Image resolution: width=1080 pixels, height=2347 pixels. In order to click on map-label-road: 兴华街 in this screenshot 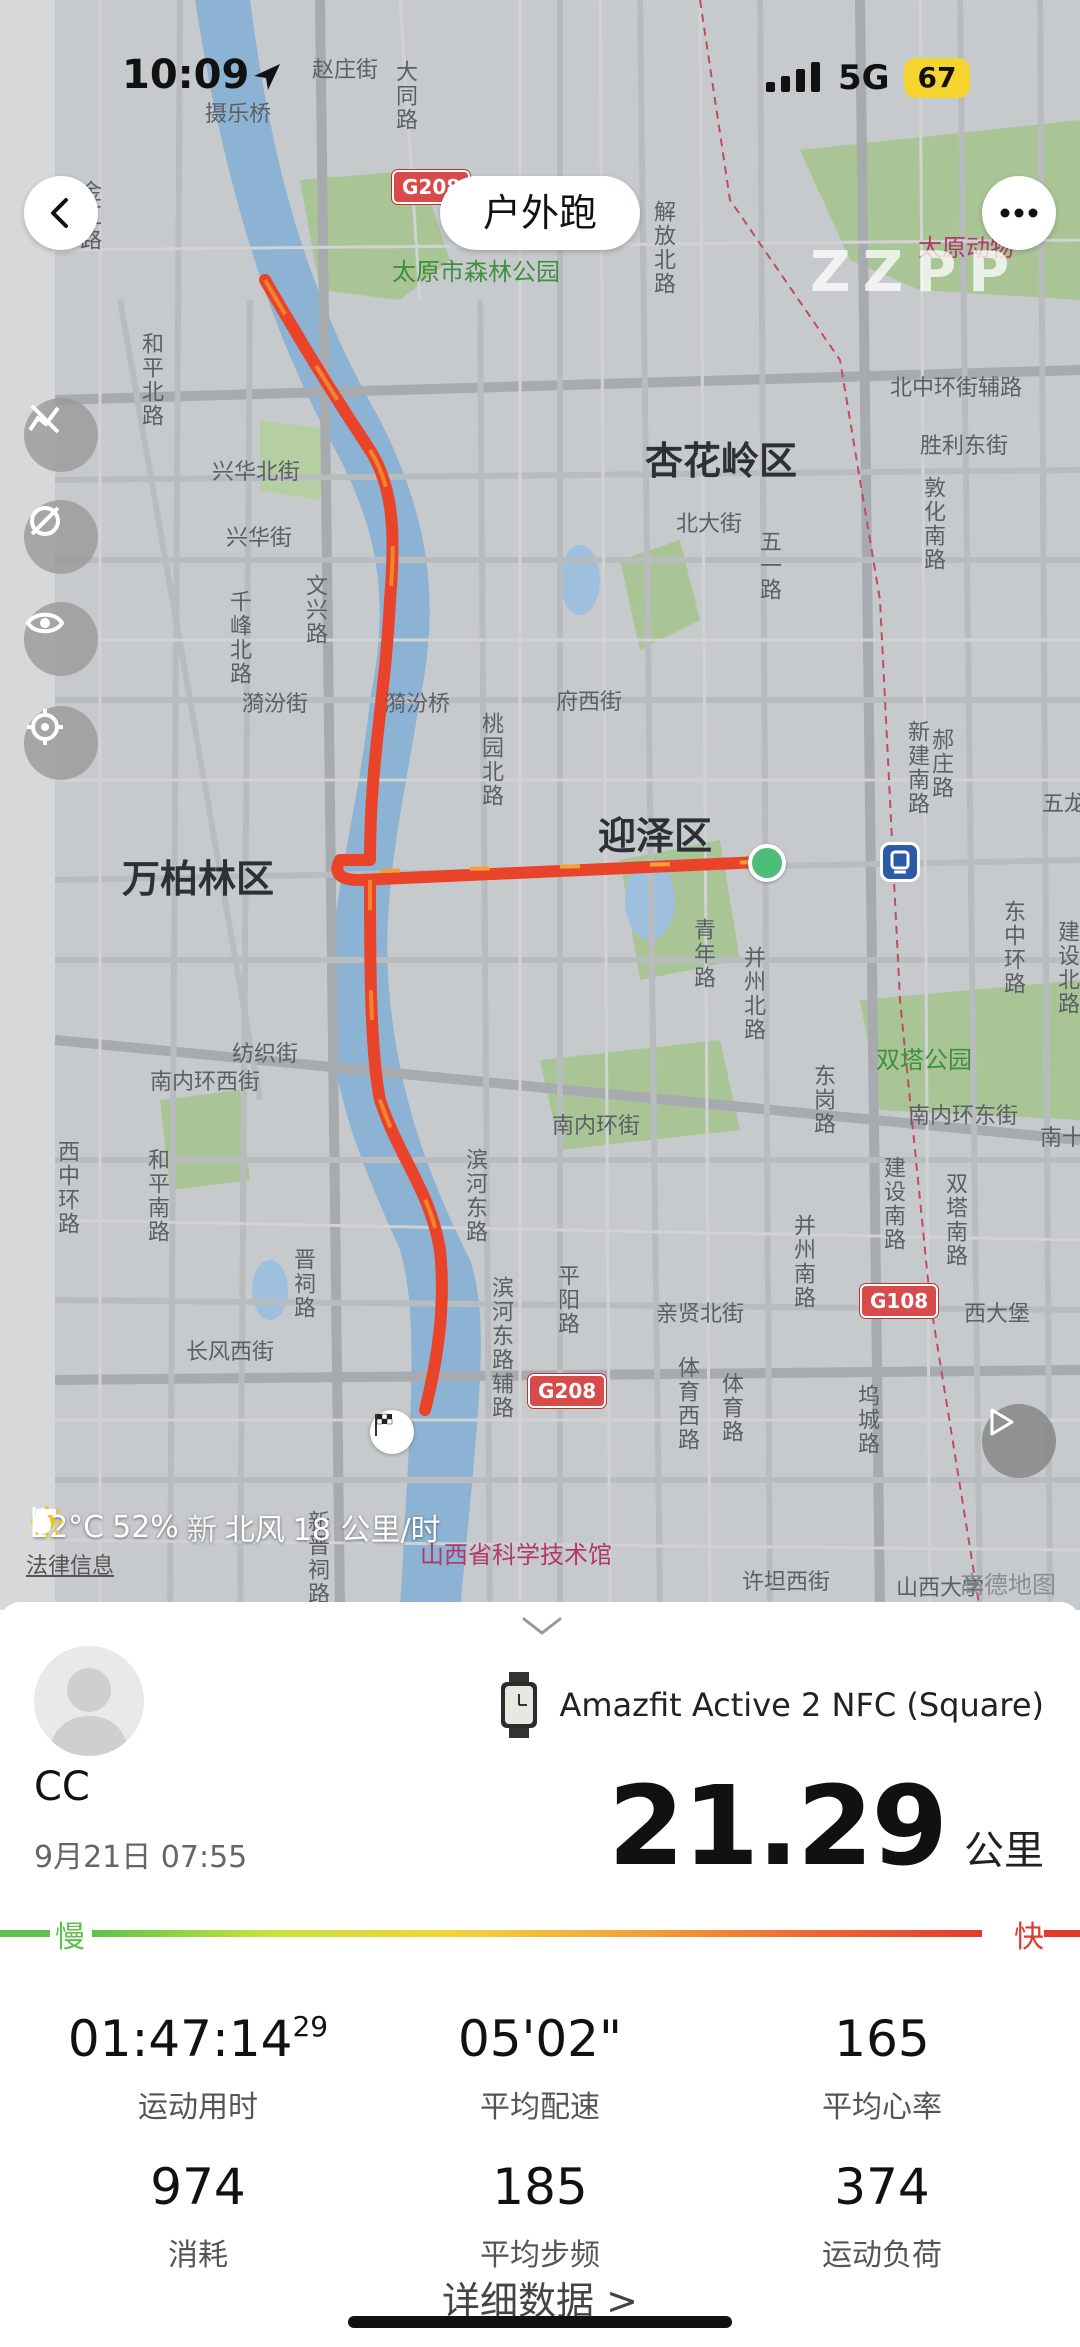, I will do `click(259, 538)`.